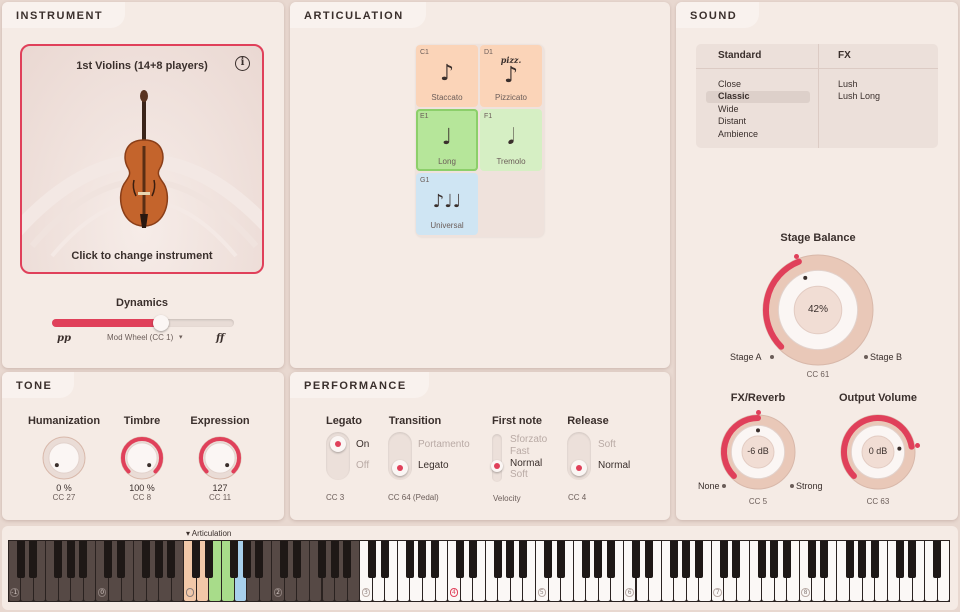 The width and height of the screenshot is (960, 612). Describe the element at coordinates (64, 460) in the screenshot. I see `humanization-knob` at that location.